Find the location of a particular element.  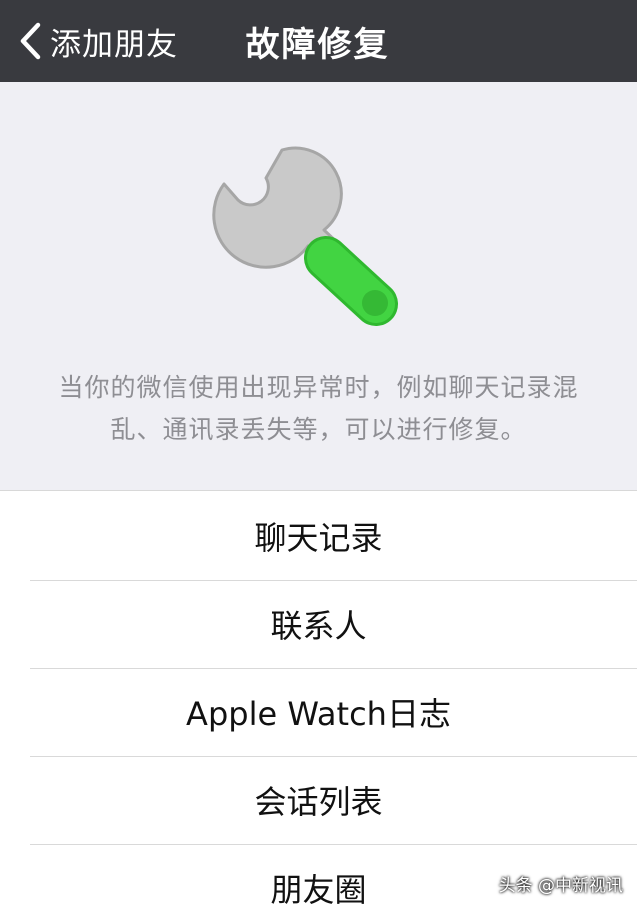

repair-option-chat-history: 聊天记录 is located at coordinates (318, 536).